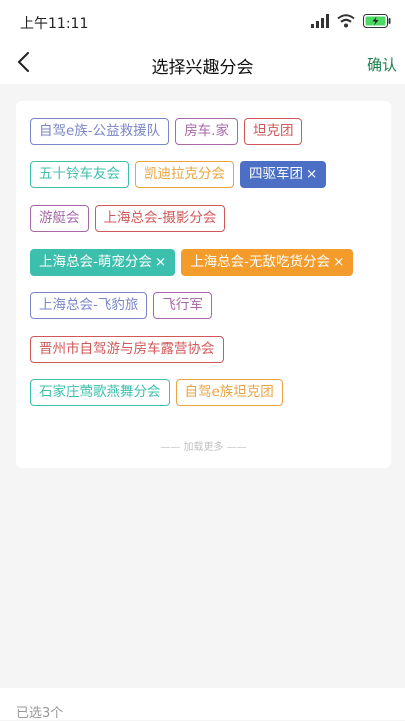  I want to click on interest-tag: 自驾e族坦克团, so click(229, 392).